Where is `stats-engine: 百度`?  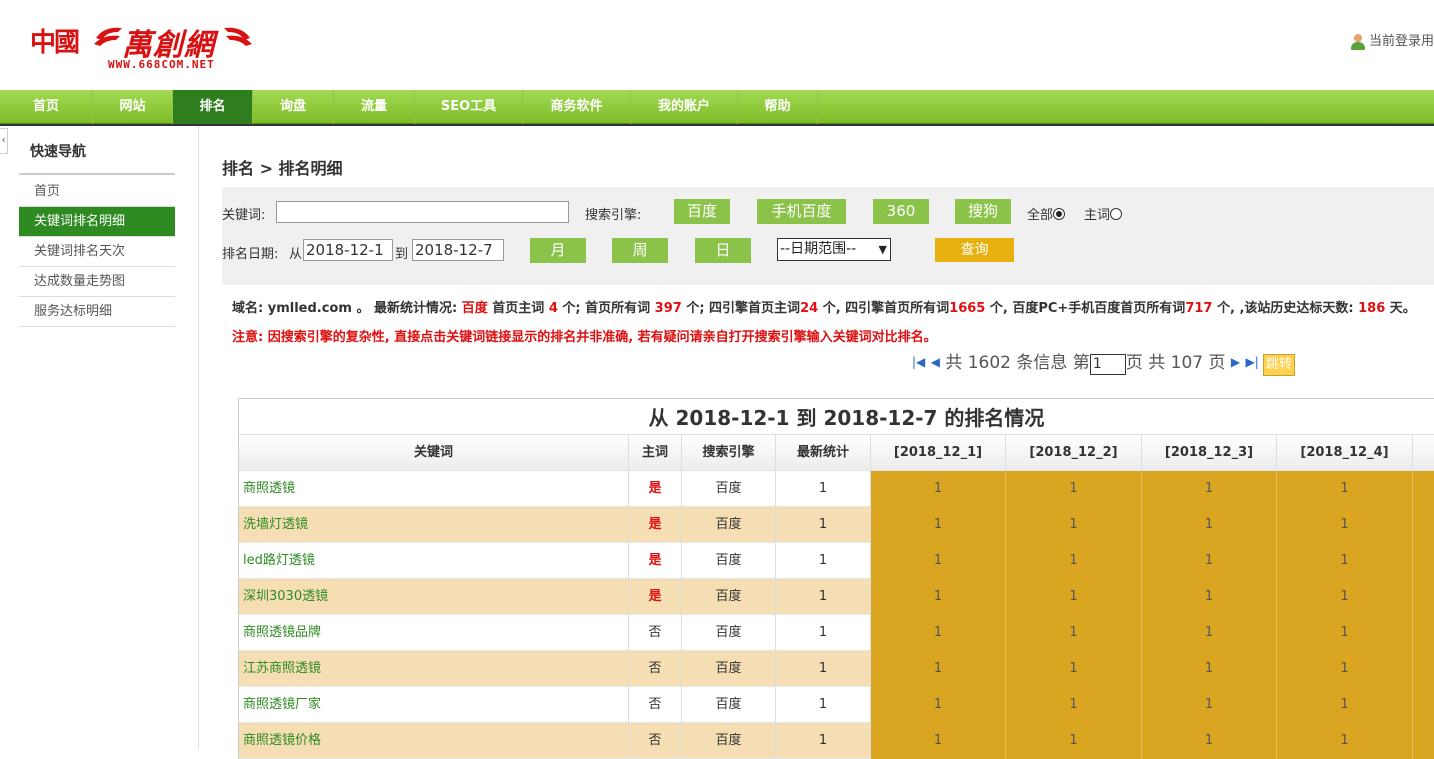
stats-engine: 百度 is located at coordinates (474, 308).